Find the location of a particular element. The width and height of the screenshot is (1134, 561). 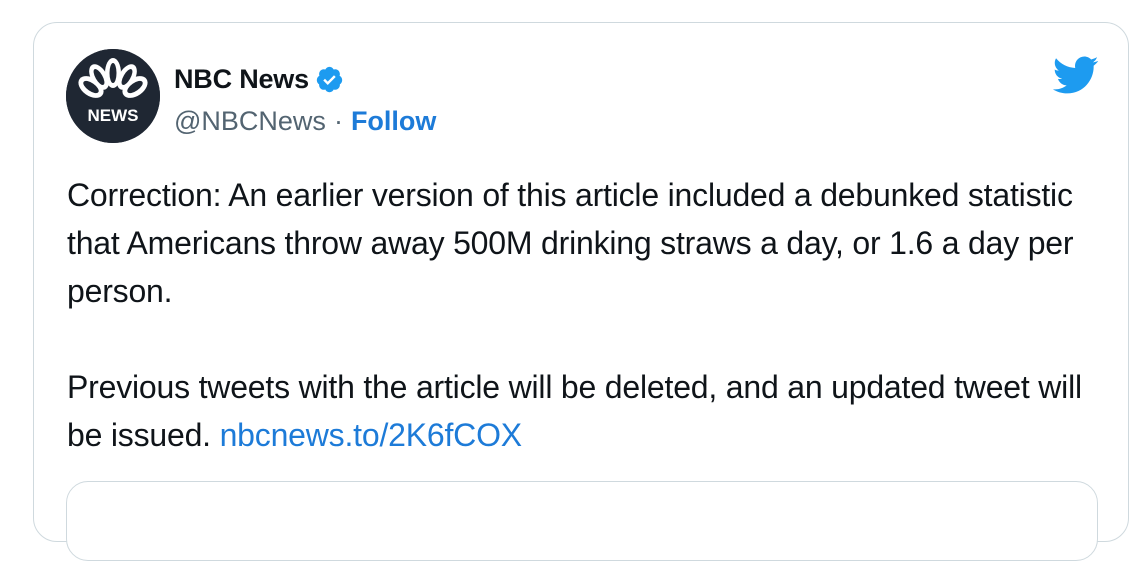

verified-badge-icon is located at coordinates (329, 79).